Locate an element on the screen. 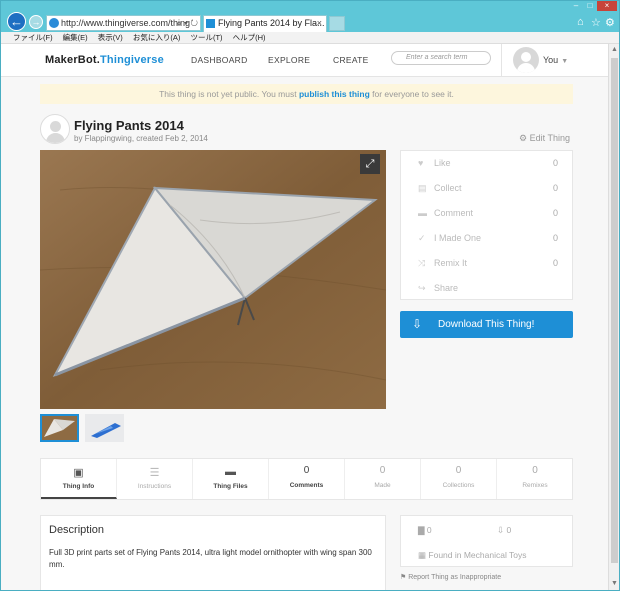  tab-comments: 0 Comments is located at coordinates (307, 479).